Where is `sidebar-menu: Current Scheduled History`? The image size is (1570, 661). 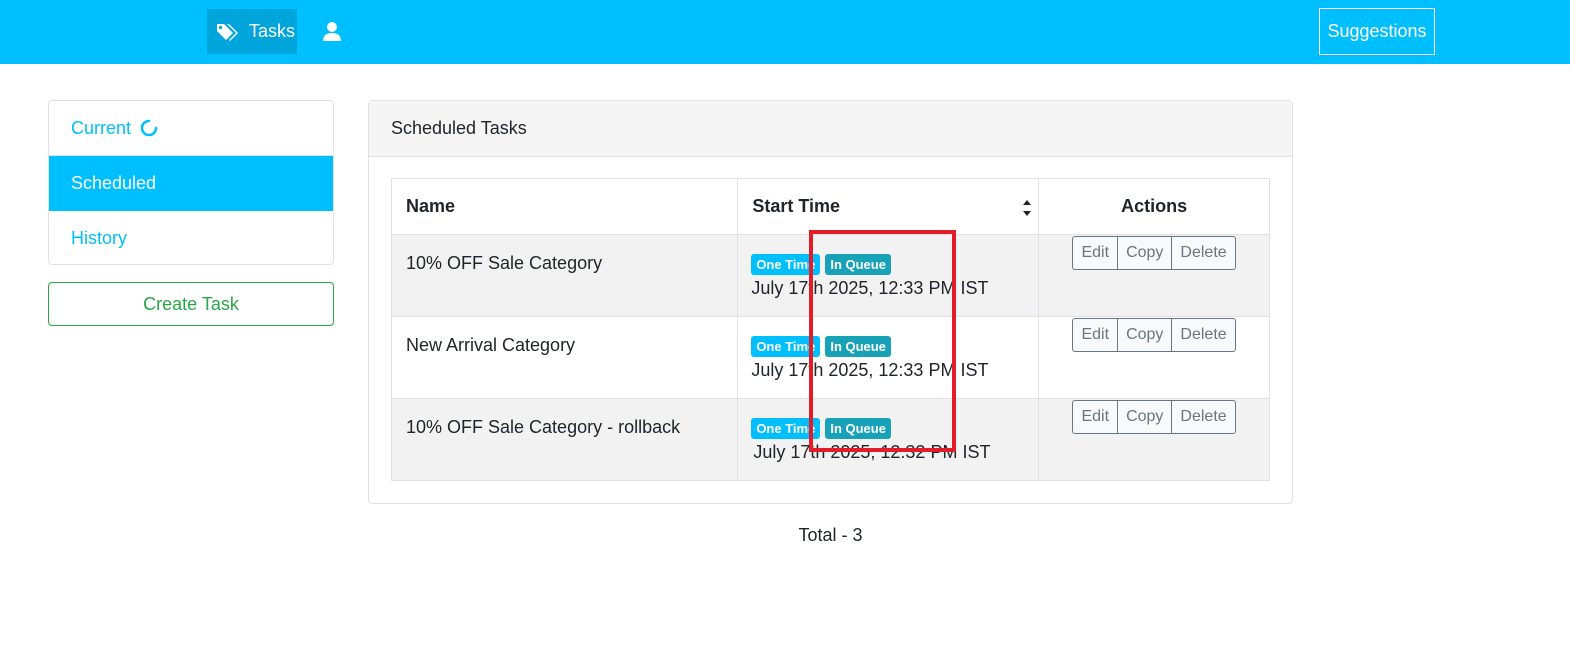 sidebar-menu: Current Scheduled History is located at coordinates (191, 182).